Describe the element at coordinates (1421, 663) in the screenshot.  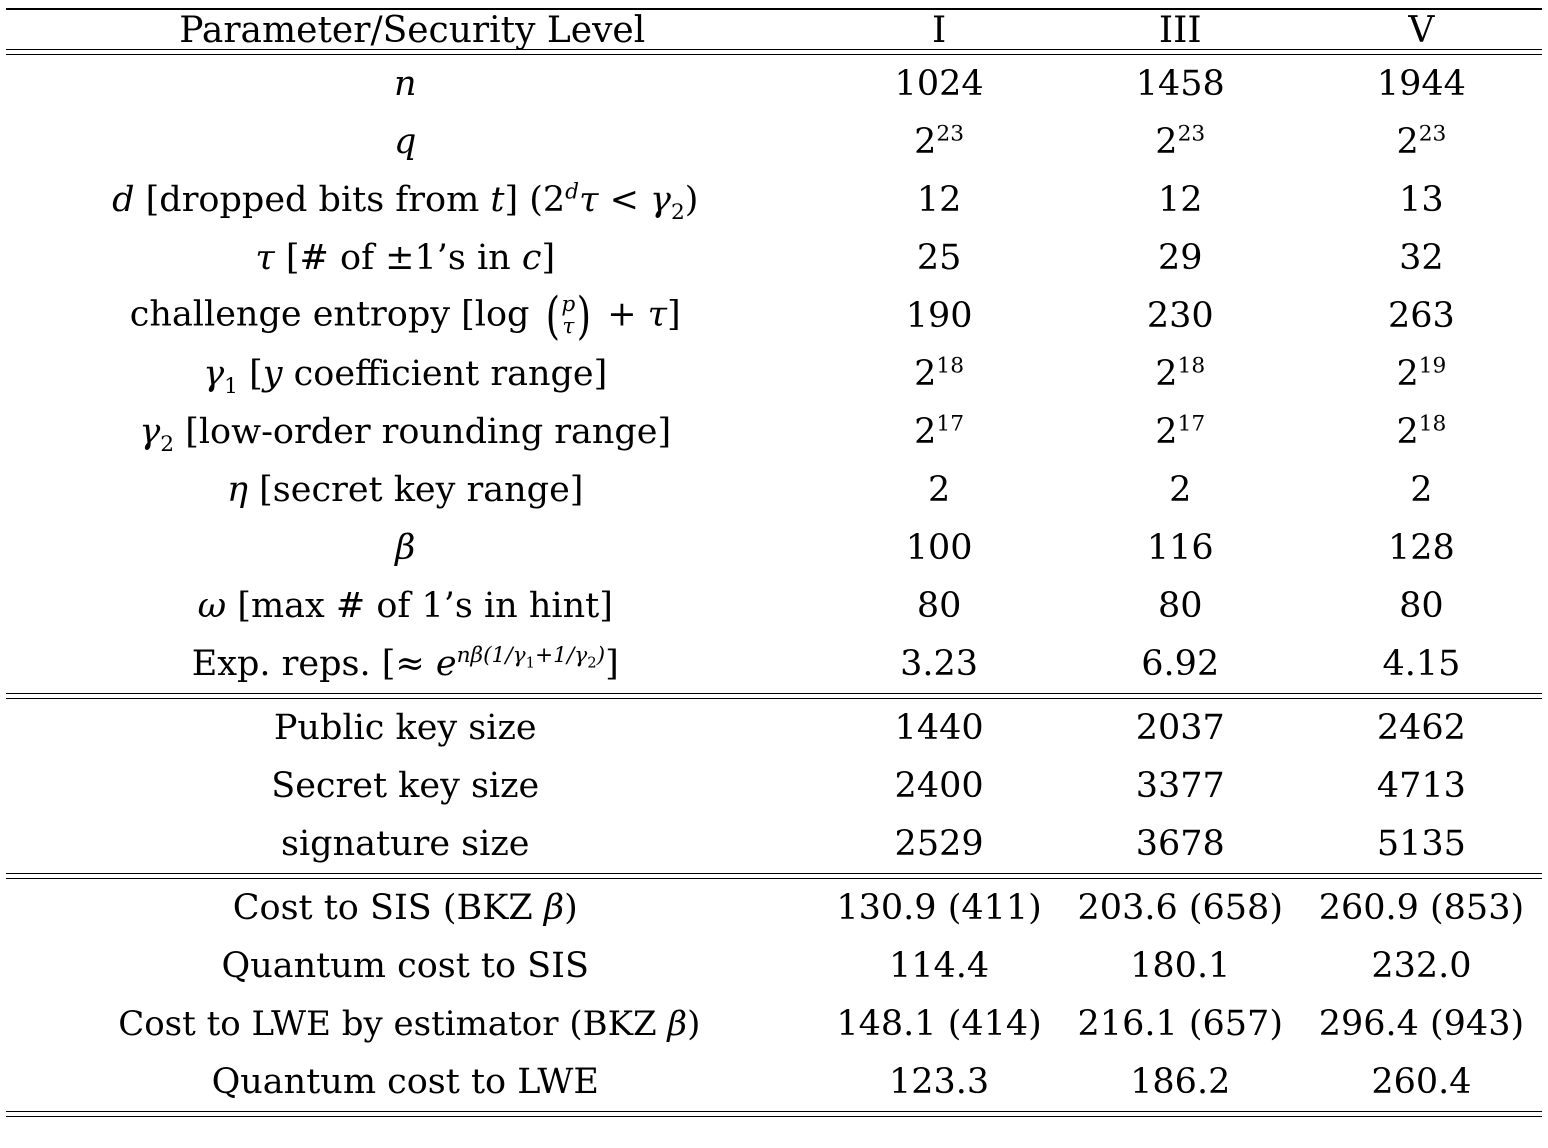
I see `cell-level-V: 4.15` at that location.